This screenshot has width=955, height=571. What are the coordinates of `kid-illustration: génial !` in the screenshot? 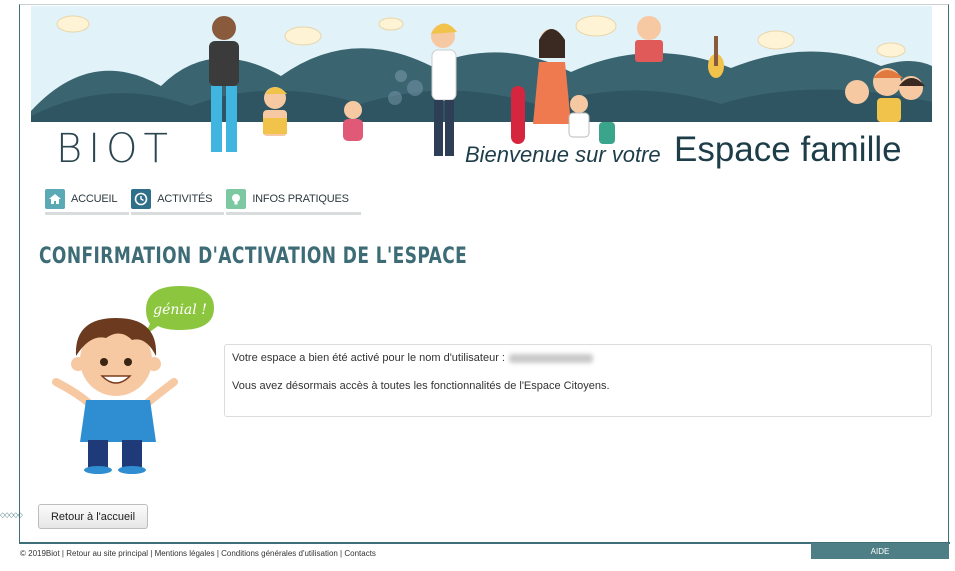 It's located at (133, 380).